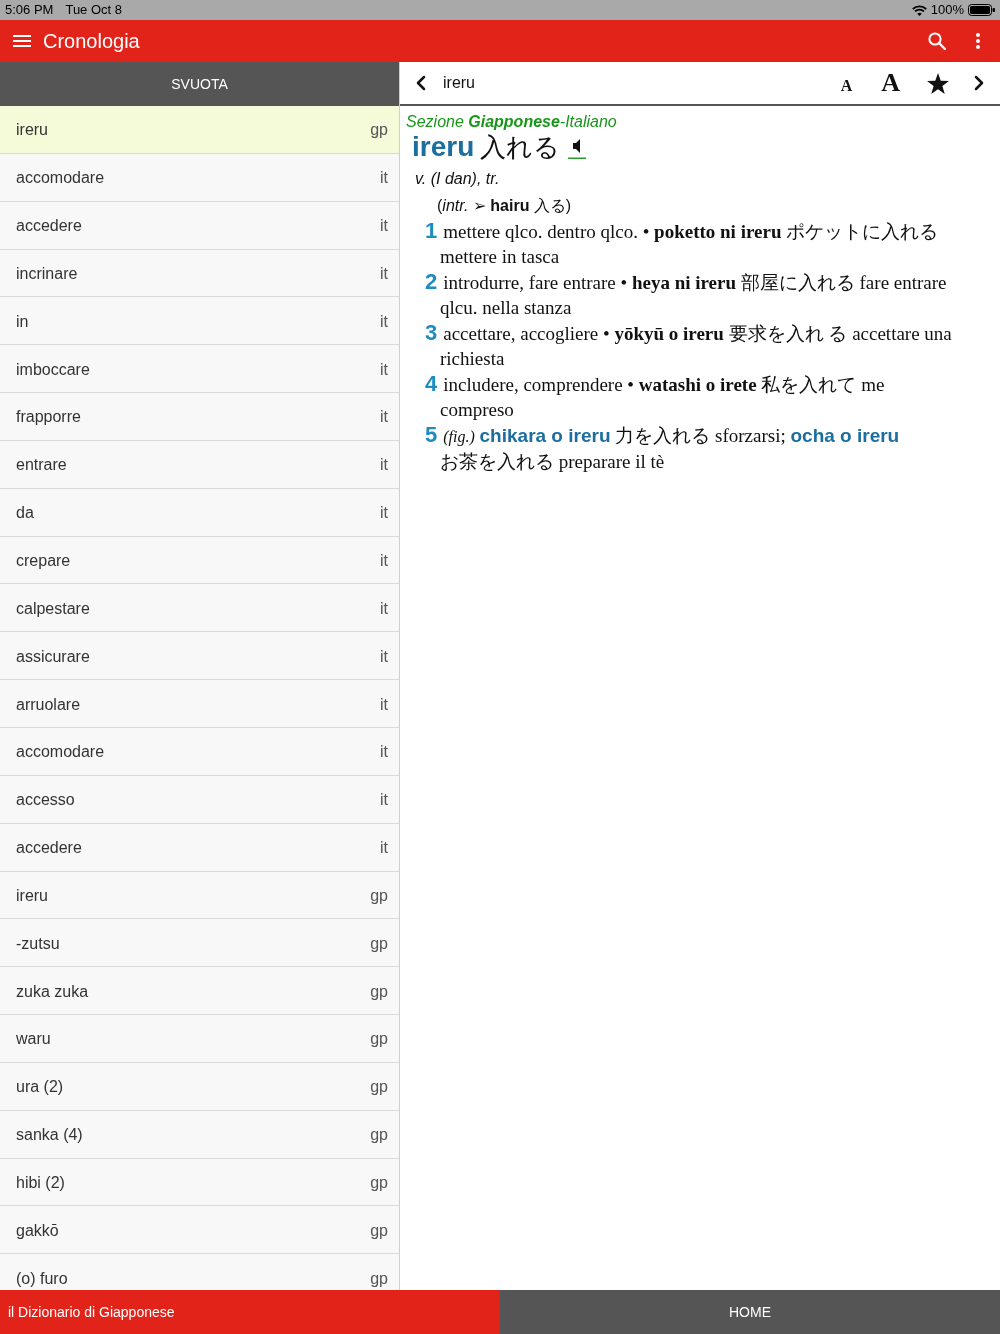 The image size is (1000, 1334). I want to click on history-word: -zutsu, so click(38, 943).